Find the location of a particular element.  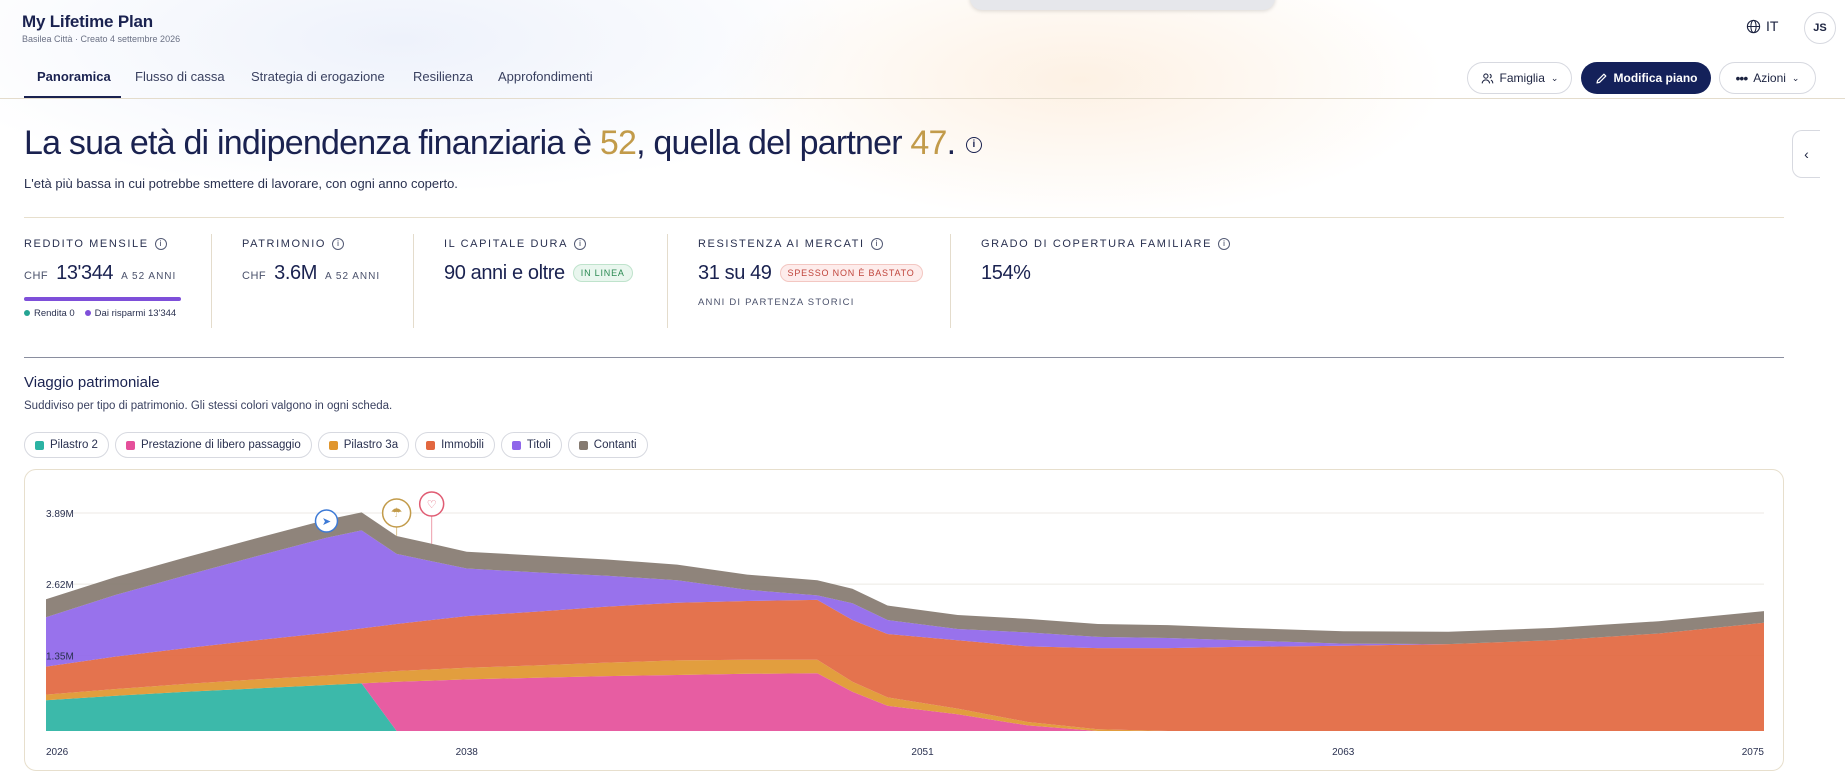

fi-age-self: 52 is located at coordinates (618, 143).